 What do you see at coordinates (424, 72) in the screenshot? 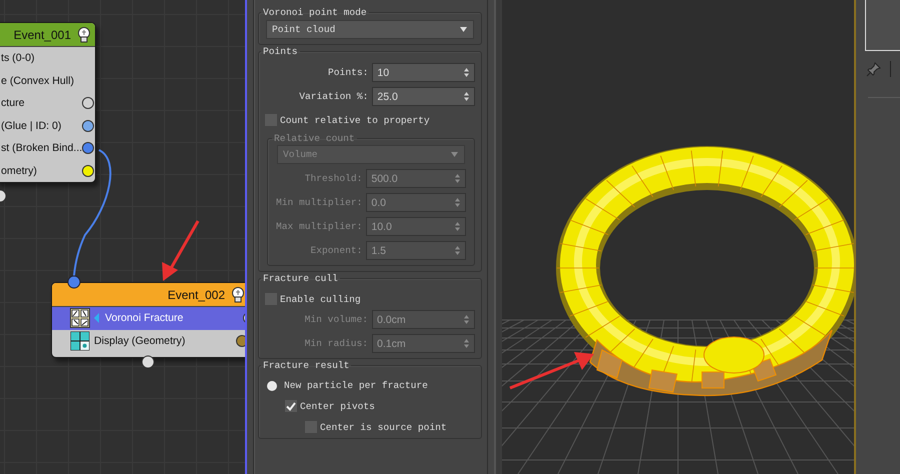
I see `number-field: 10` at bounding box center [424, 72].